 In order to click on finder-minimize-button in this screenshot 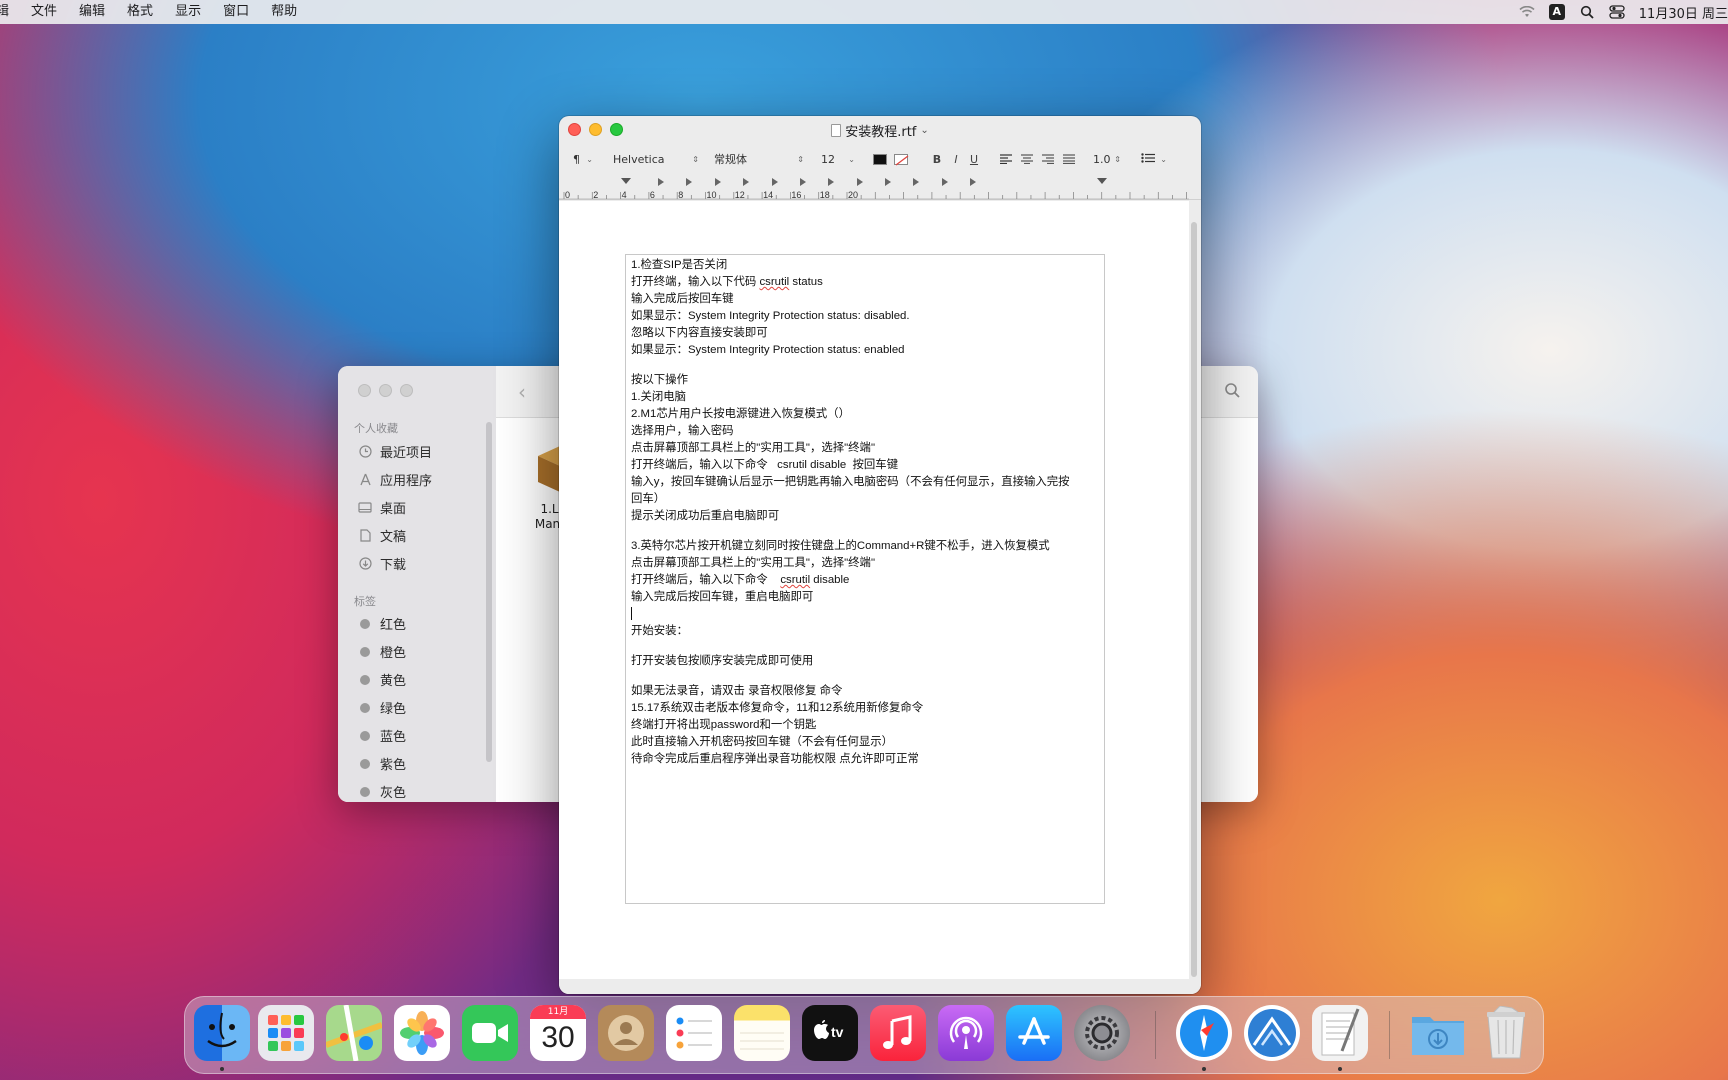, I will do `click(385, 390)`.